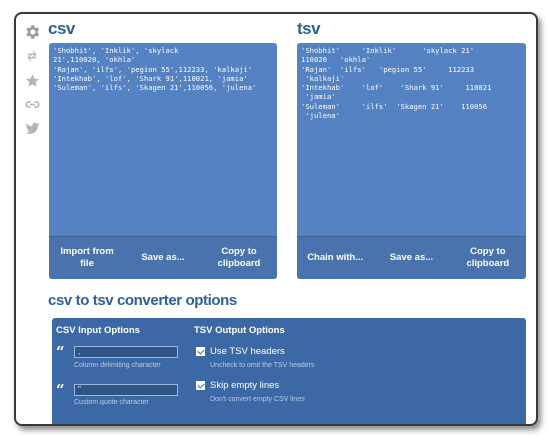  What do you see at coordinates (200, 385) in the screenshot?
I see `skip-empty-lines-checkbox` at bounding box center [200, 385].